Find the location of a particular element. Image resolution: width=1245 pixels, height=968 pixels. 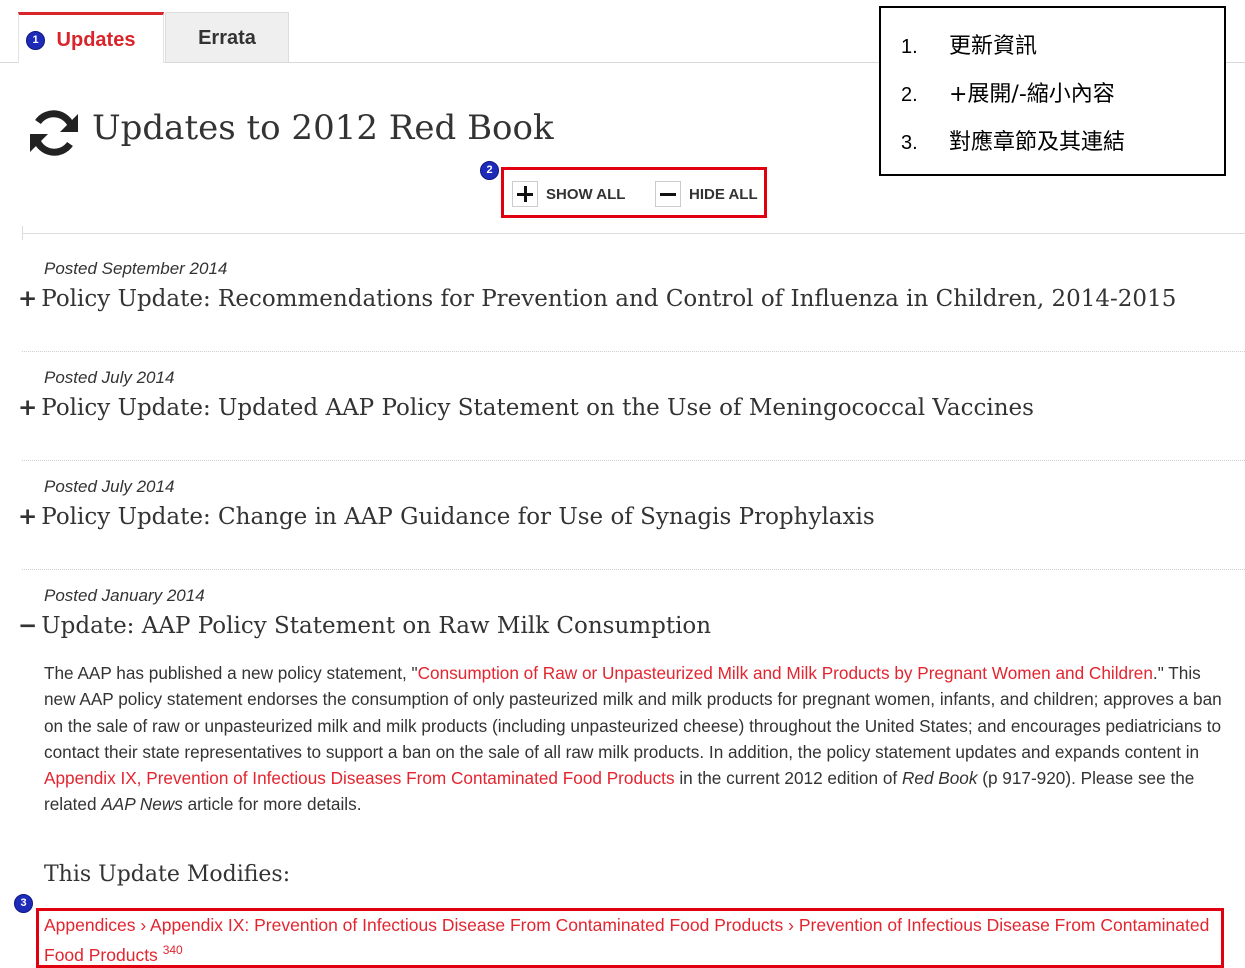

annotation-row-1: 1. 更新資訊 is located at coordinates (969, 44).